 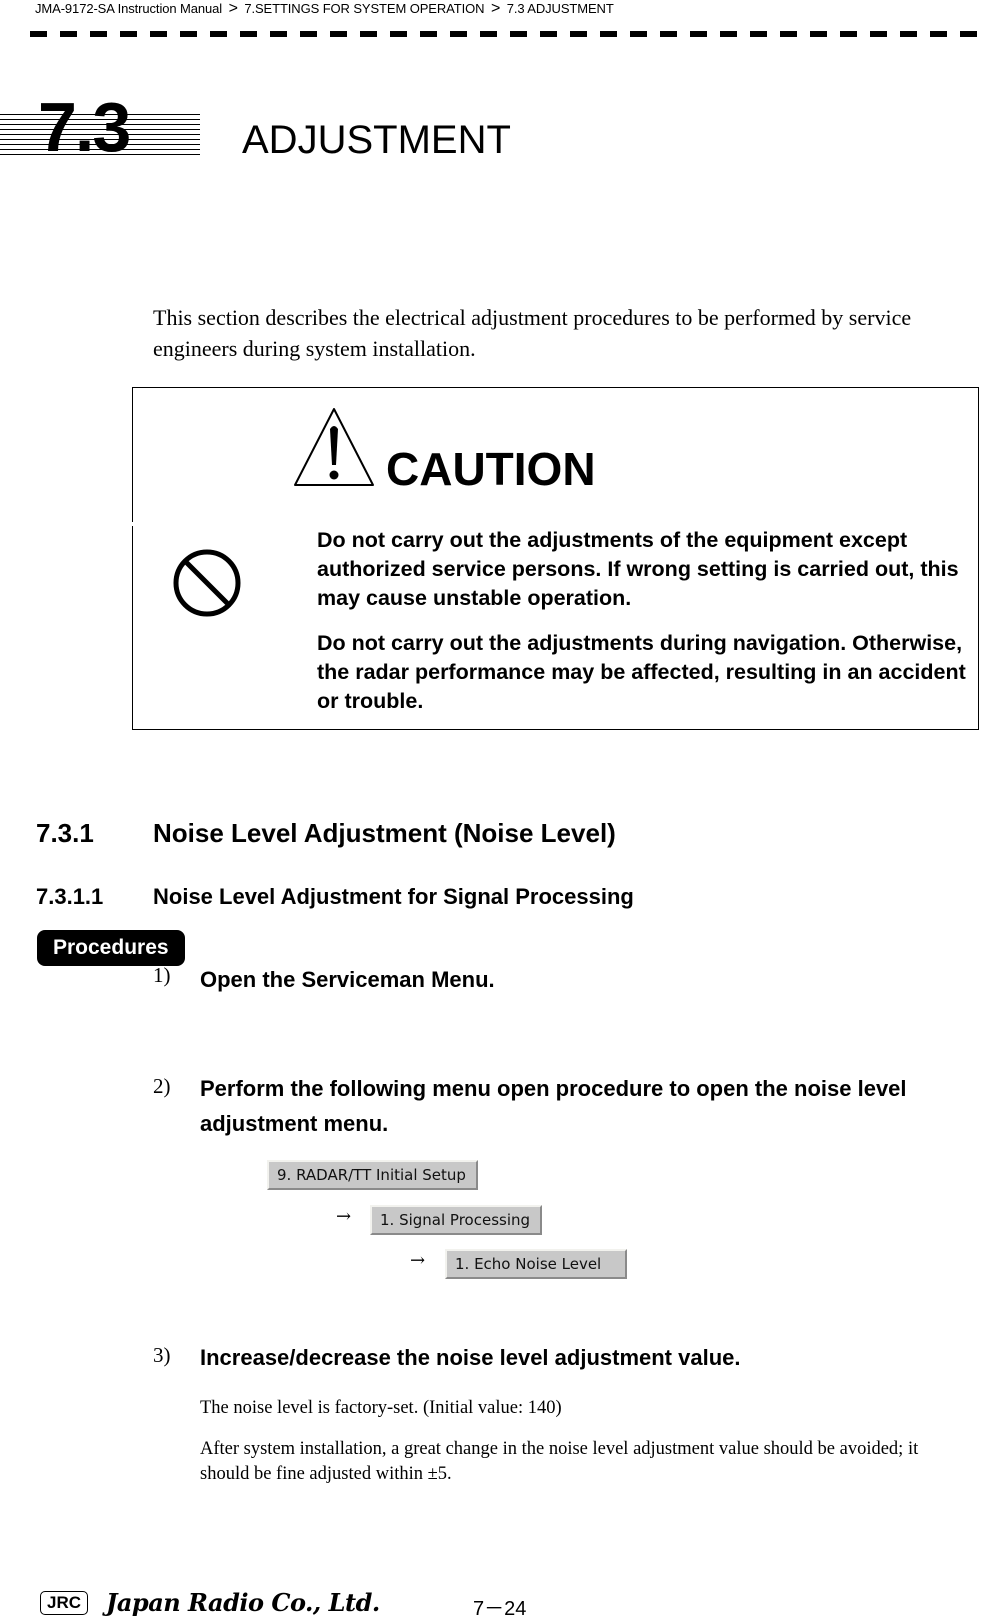 I want to click on breadcrumb-item-section: 7.3 ADJUSTMENT, so click(x=560, y=8).